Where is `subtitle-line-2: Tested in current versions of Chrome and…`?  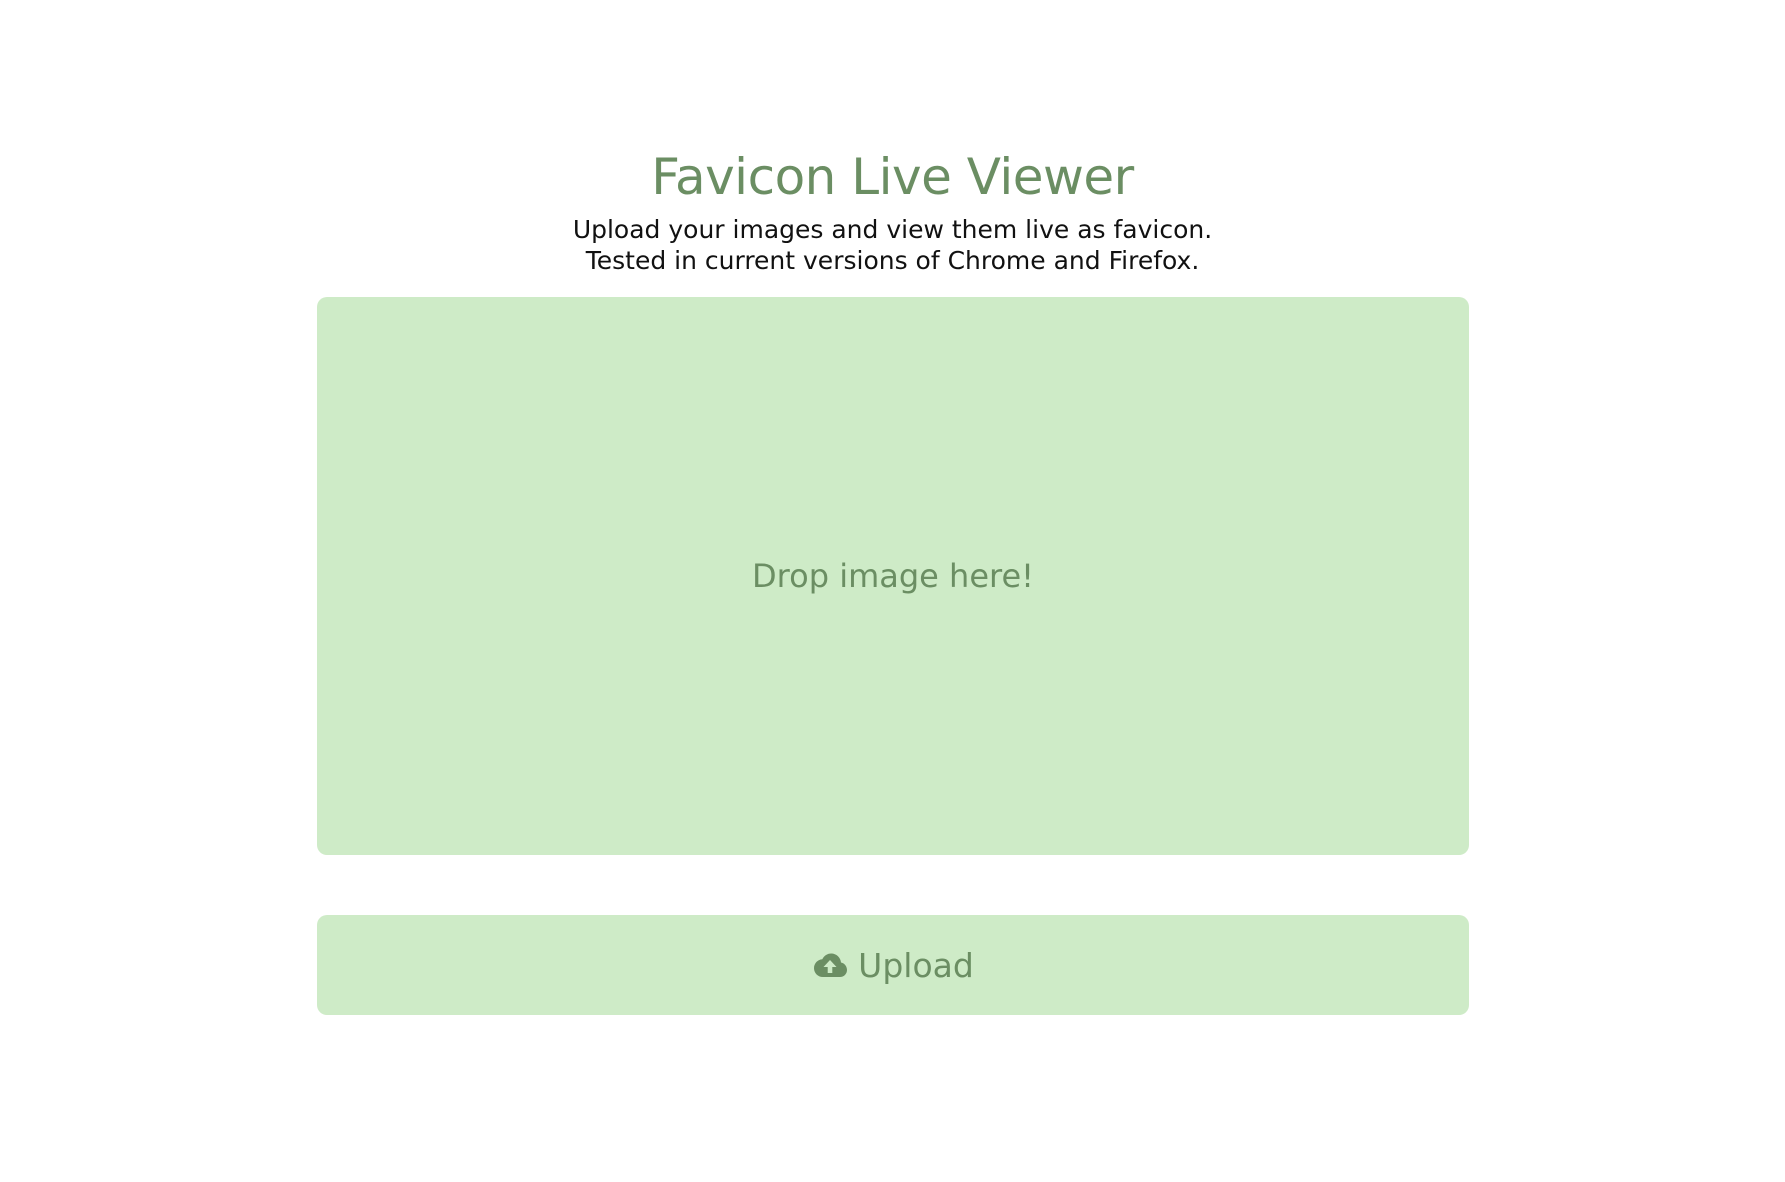 subtitle-line-2: Tested in current versions of Chrome and… is located at coordinates (892, 260).